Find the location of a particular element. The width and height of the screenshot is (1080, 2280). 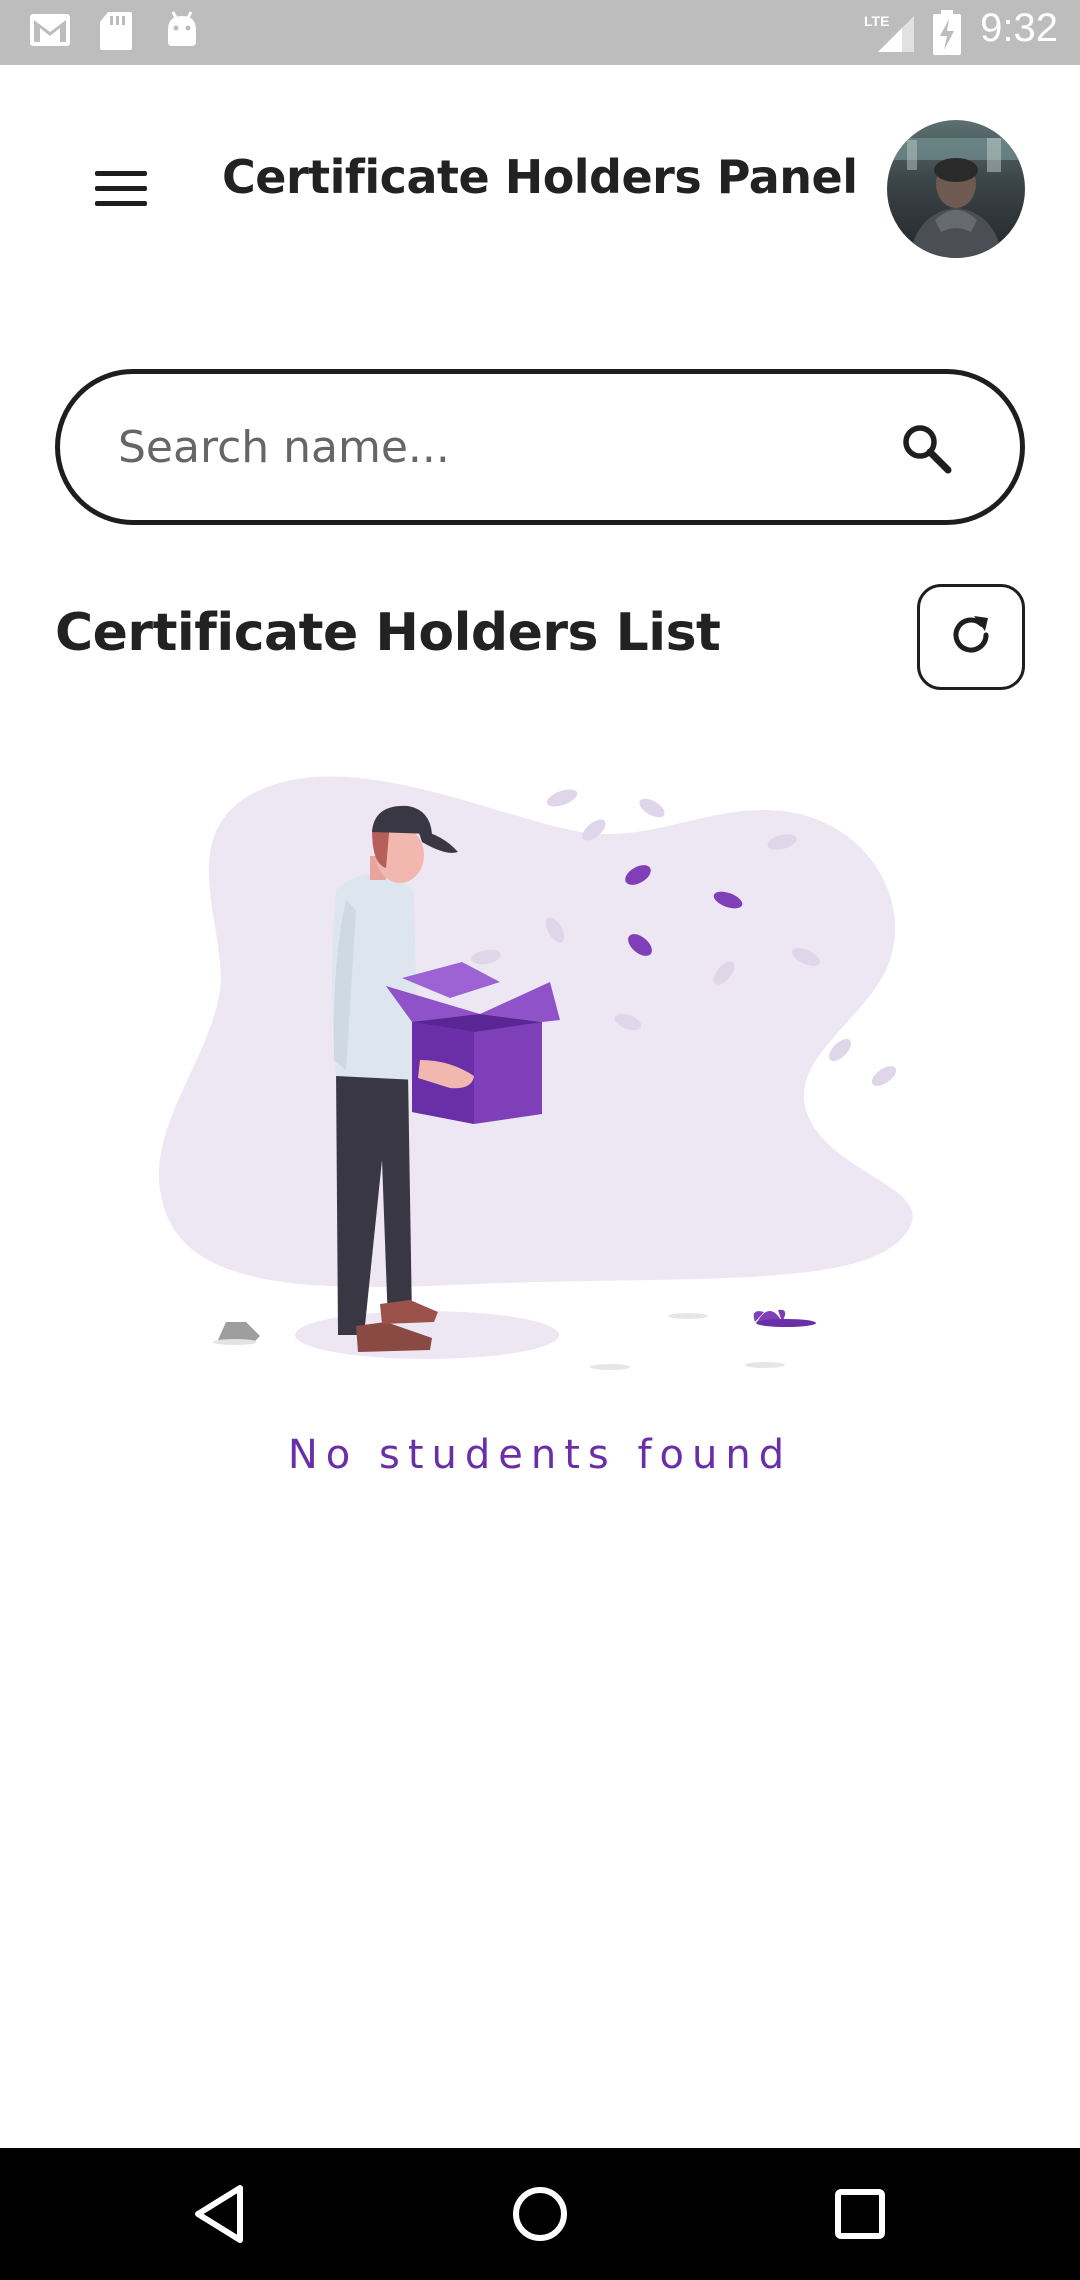

search-box is located at coordinates (540, 447).